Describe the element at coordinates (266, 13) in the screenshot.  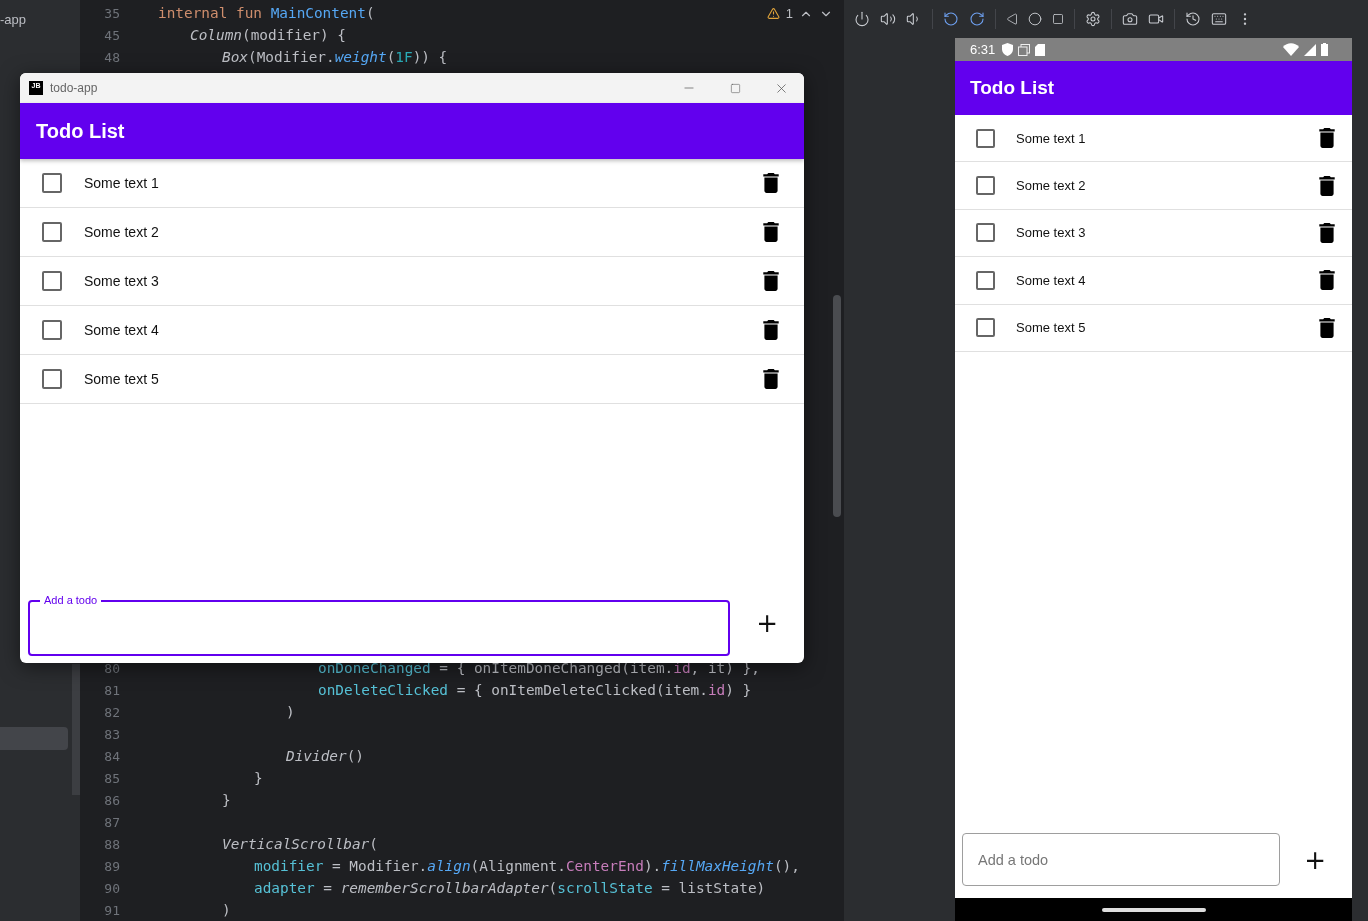
I see `code-line: internal fun MainContent(` at that location.